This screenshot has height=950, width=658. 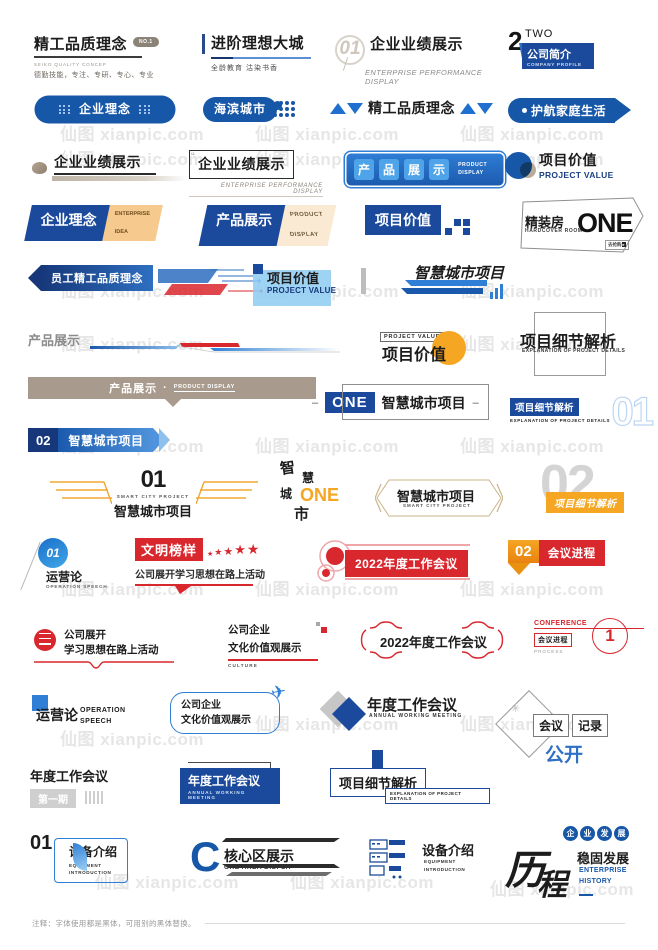 I want to click on pill-body: 产 品 展 示 PRODUCT DISPLAY, so click(x=425, y=169).